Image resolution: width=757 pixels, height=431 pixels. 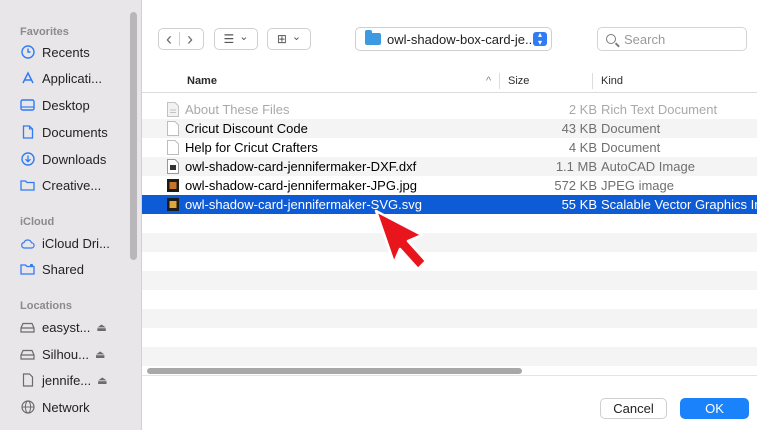 I want to click on jpg-file-icon, so click(x=173, y=185).